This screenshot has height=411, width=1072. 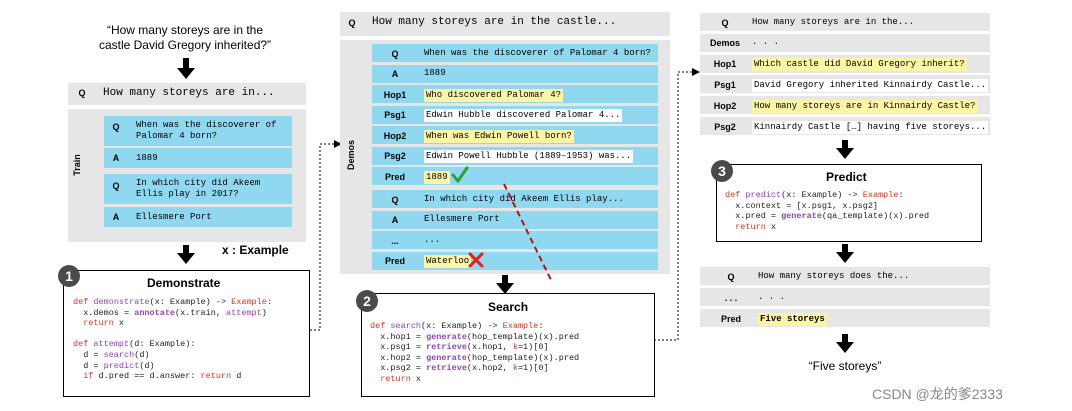 What do you see at coordinates (725, 22) in the screenshot?
I see `predict-row-0-label: Q` at bounding box center [725, 22].